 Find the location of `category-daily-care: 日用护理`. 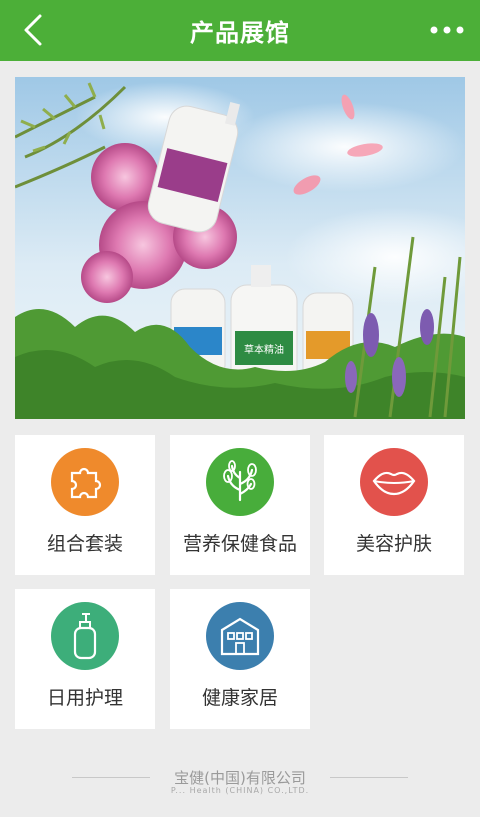

category-daily-care: 日用护理 is located at coordinates (85, 659).